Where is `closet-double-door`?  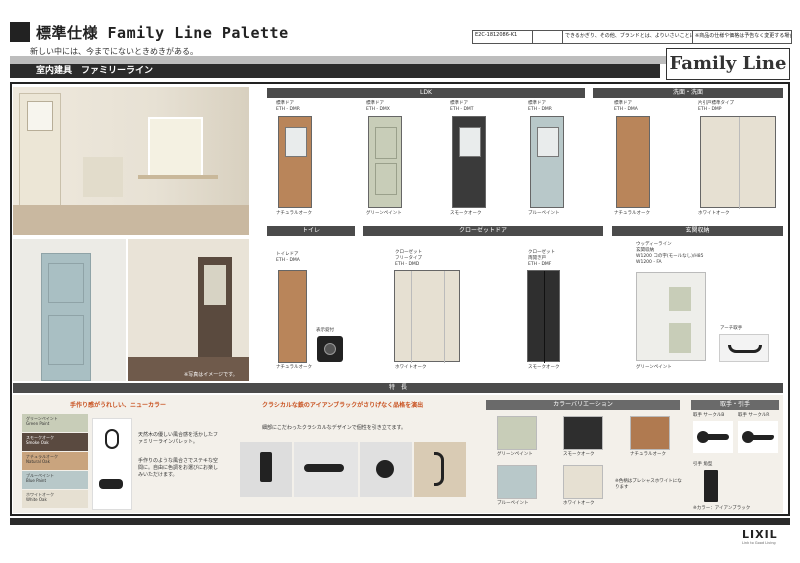
closet-double-door is located at coordinates (543, 316).